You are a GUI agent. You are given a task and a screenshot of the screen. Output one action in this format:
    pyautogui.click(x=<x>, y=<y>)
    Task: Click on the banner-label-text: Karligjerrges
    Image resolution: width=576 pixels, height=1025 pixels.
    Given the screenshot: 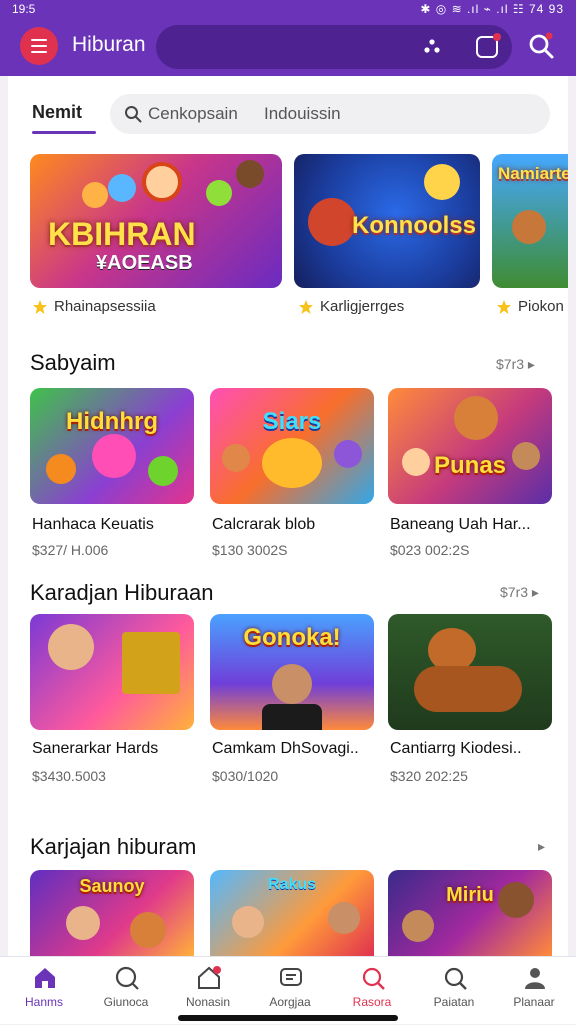 What is the action you would take?
    pyautogui.click(x=362, y=306)
    